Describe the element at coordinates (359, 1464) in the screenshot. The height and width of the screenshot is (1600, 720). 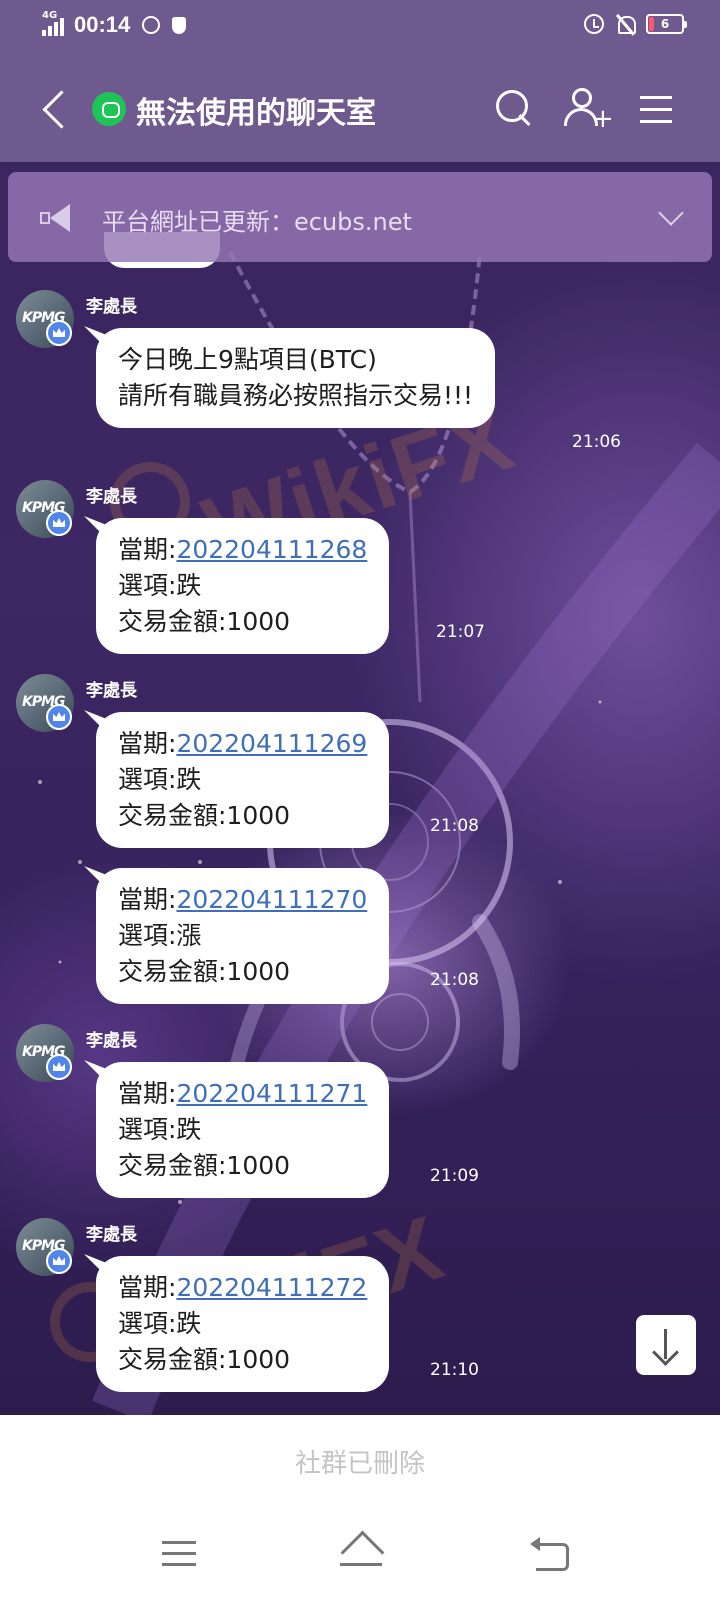
I see `group-deleted-text: 社群已刪除` at that location.